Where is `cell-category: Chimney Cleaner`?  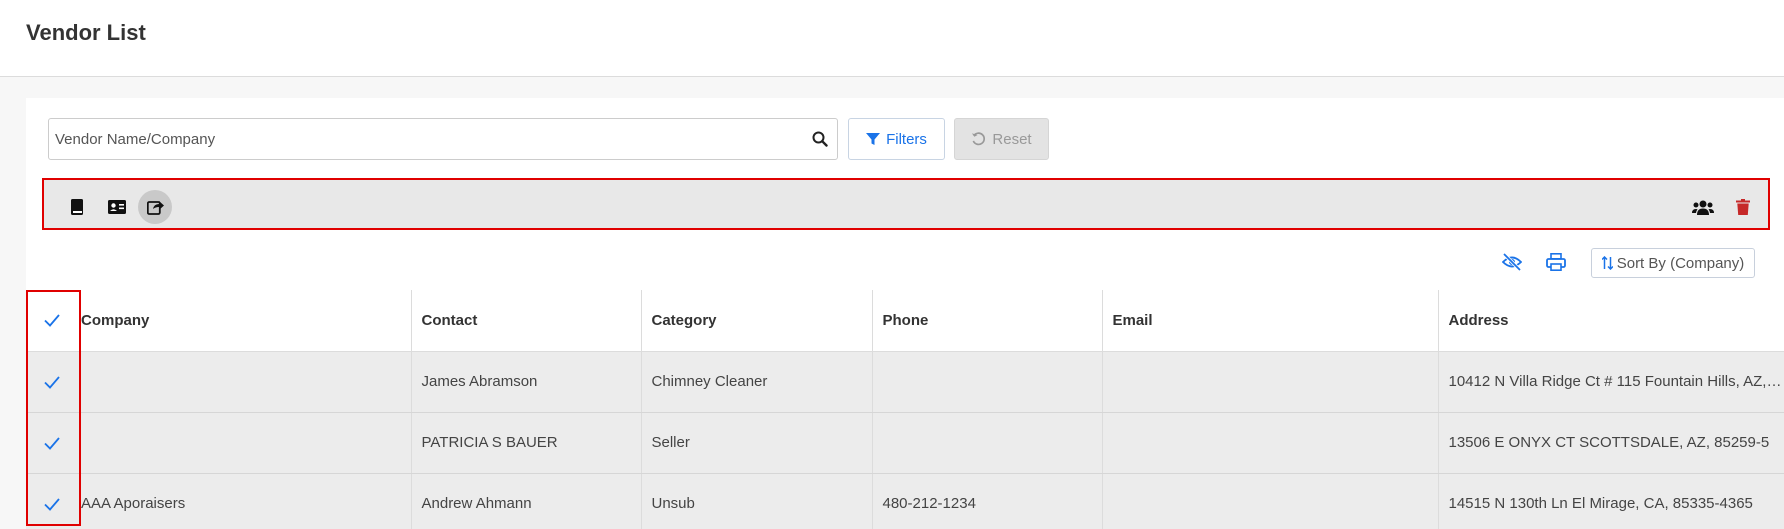
cell-category: Chimney Cleaner is located at coordinates (757, 382).